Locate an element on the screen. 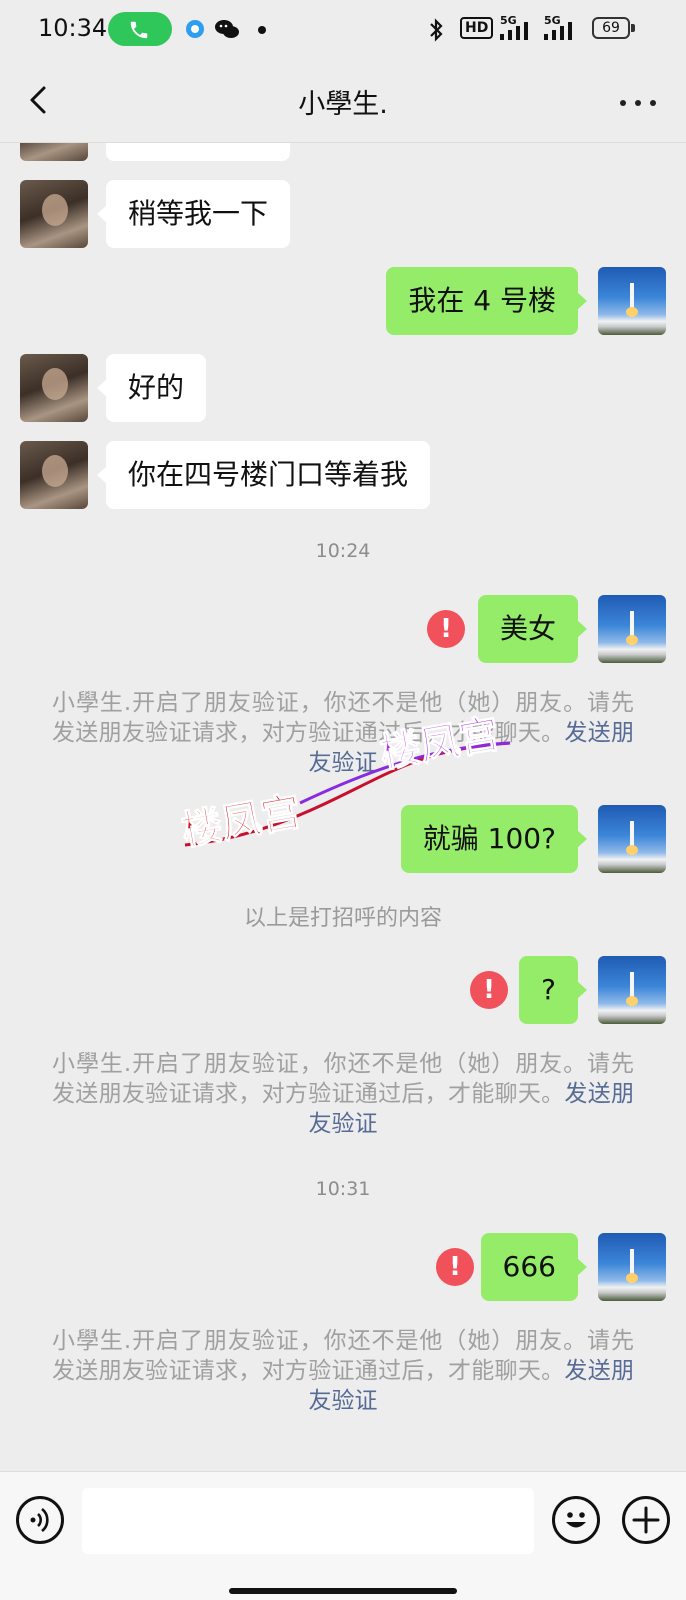 The width and height of the screenshot is (686, 1600). message-bubble-outgoing: 美女 is located at coordinates (532, 629).